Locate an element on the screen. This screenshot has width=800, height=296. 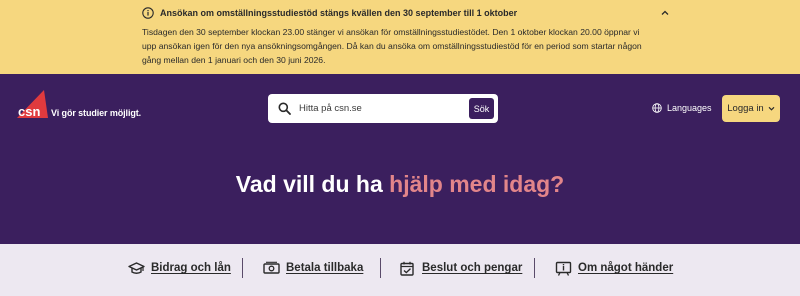
search-icon is located at coordinates (284, 108).